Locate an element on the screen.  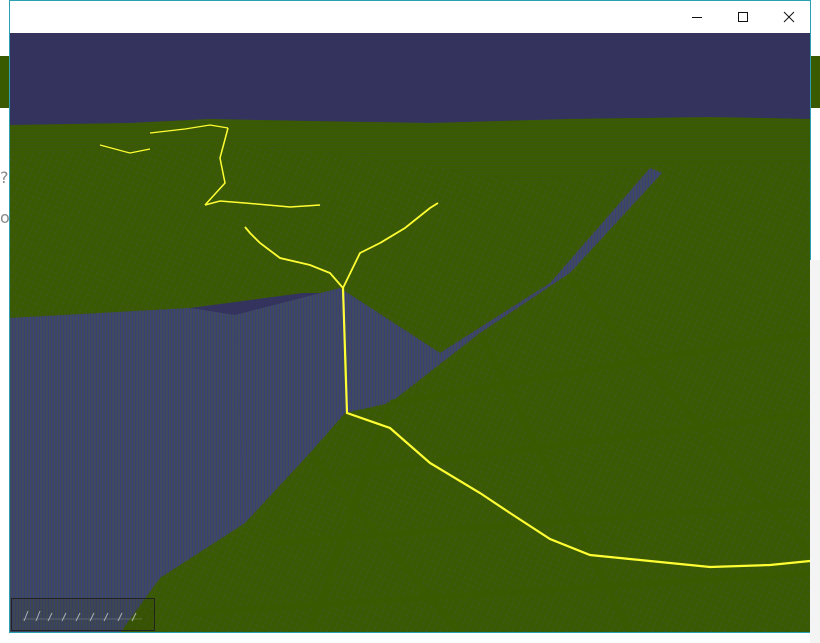
maximize-button is located at coordinates (743, 17).